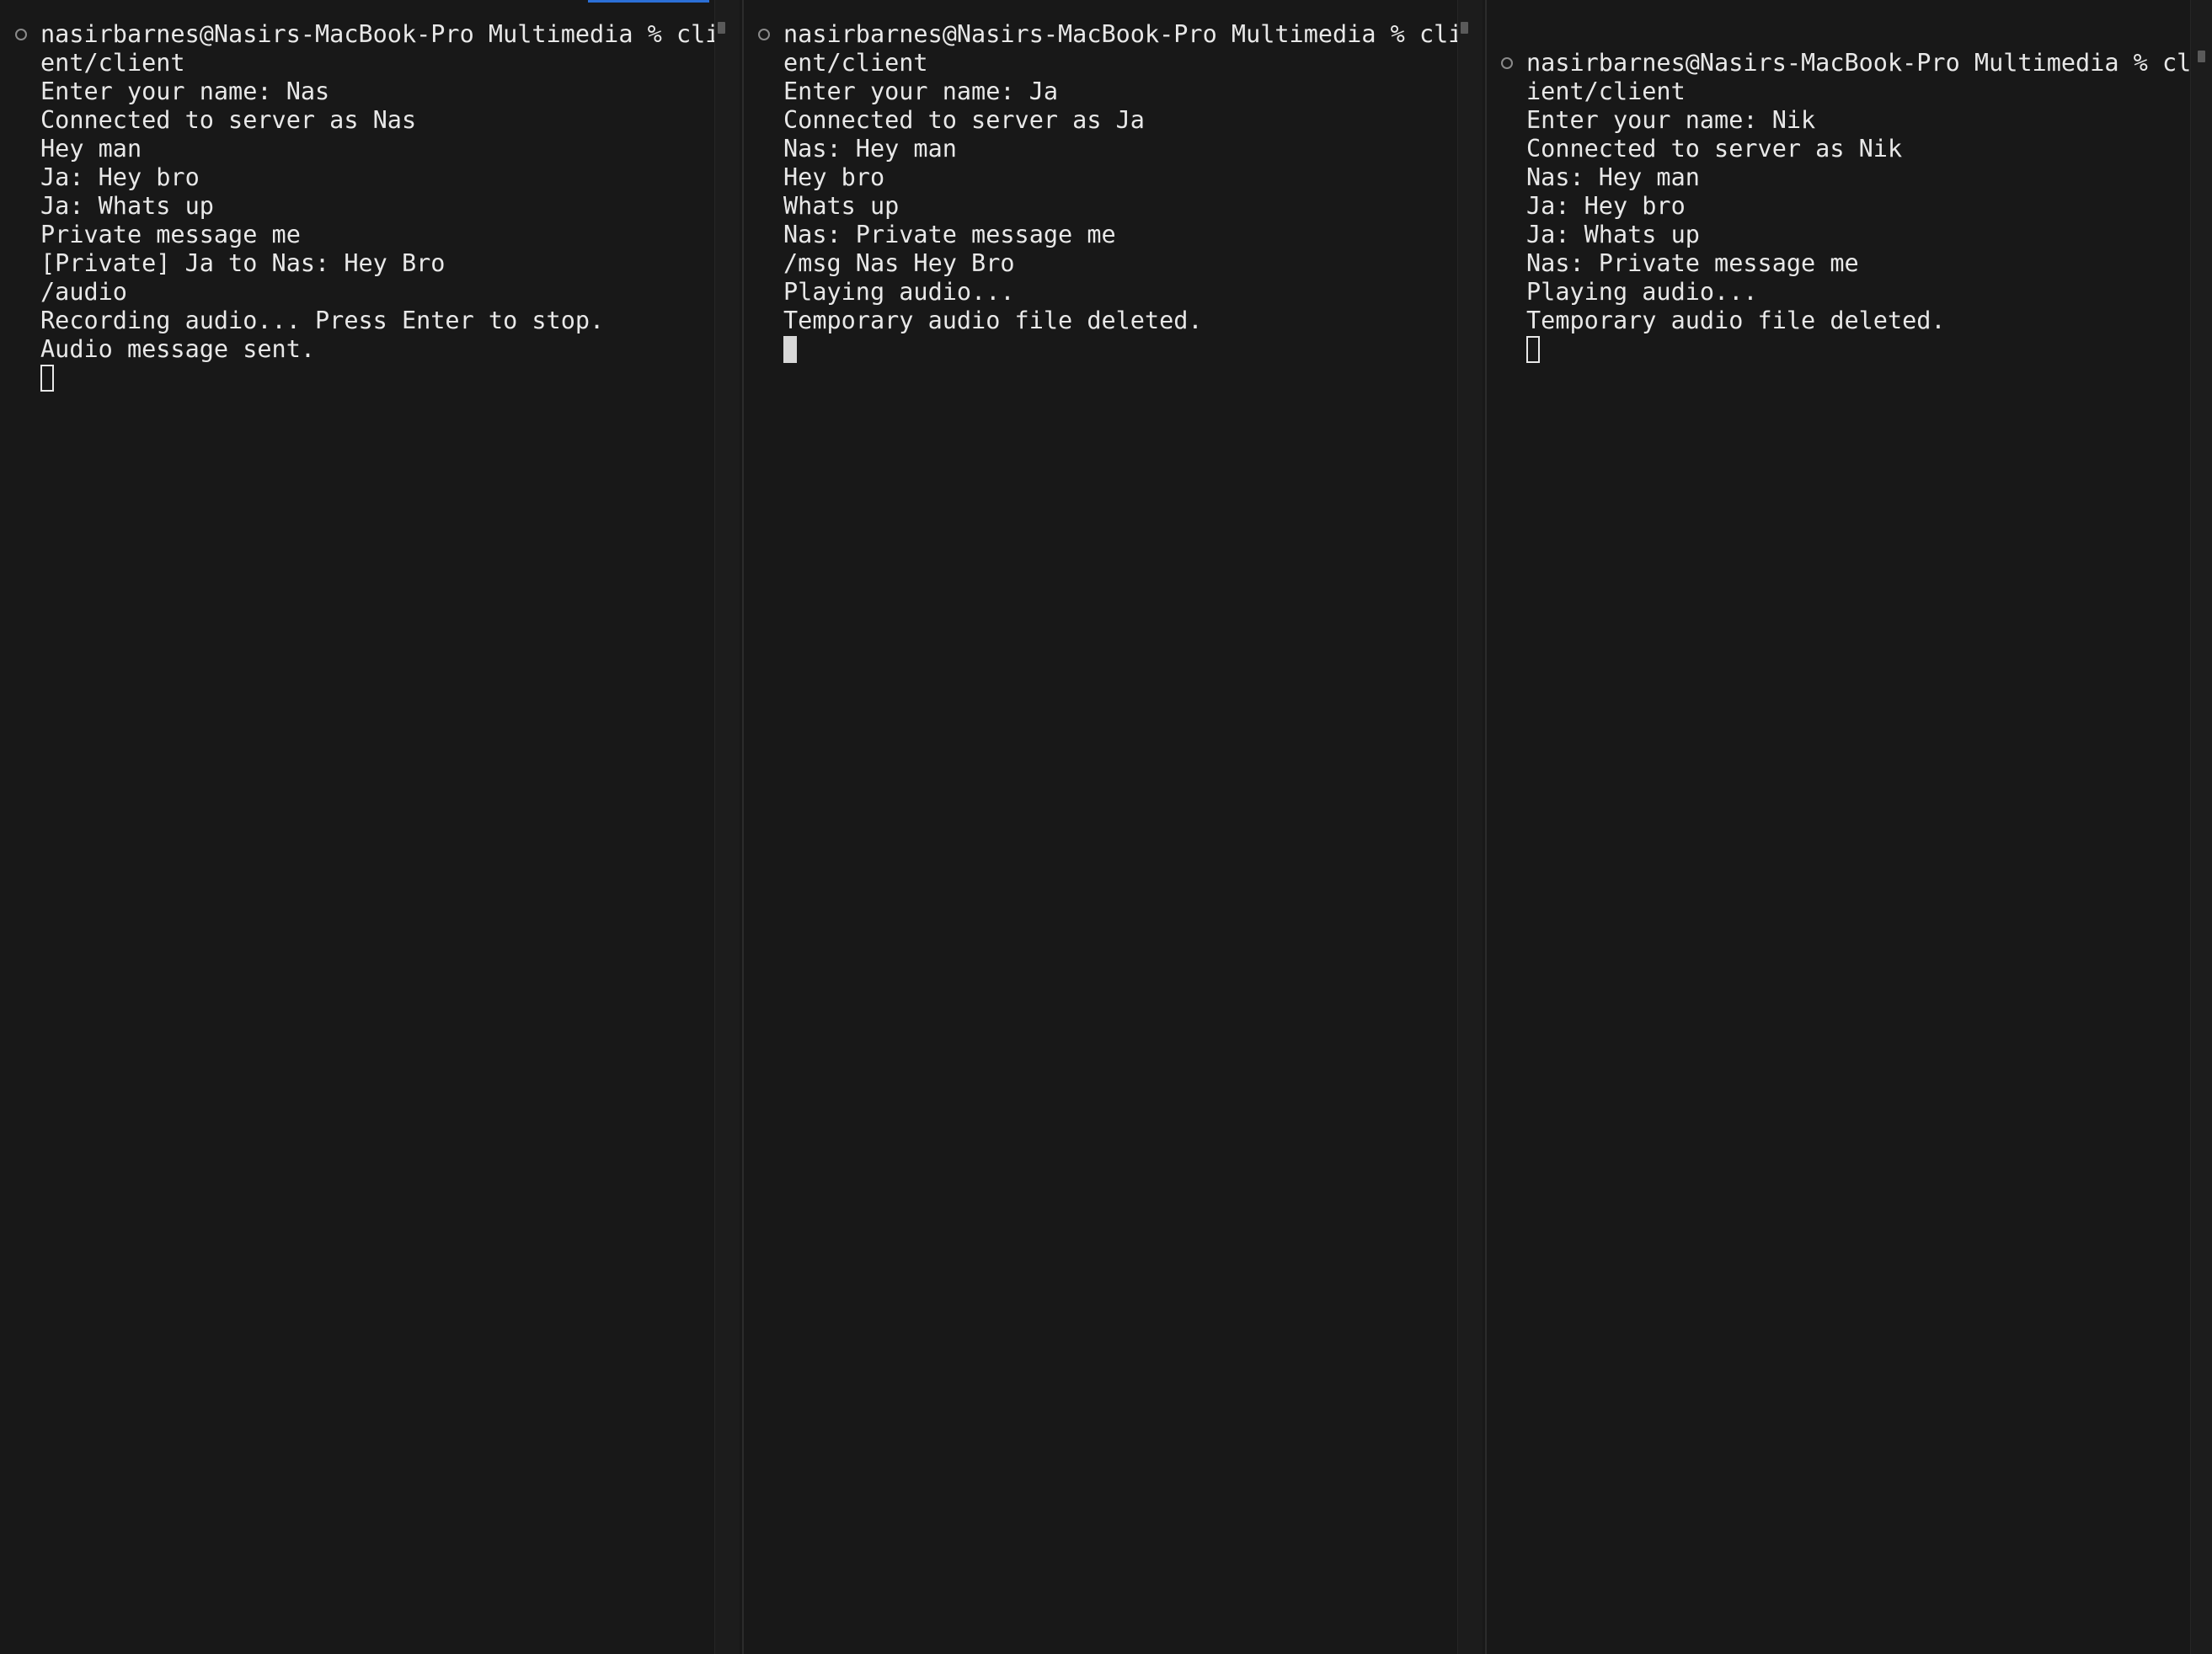  I want to click on terminal-line: Connected to server as Nik, so click(1714, 149).